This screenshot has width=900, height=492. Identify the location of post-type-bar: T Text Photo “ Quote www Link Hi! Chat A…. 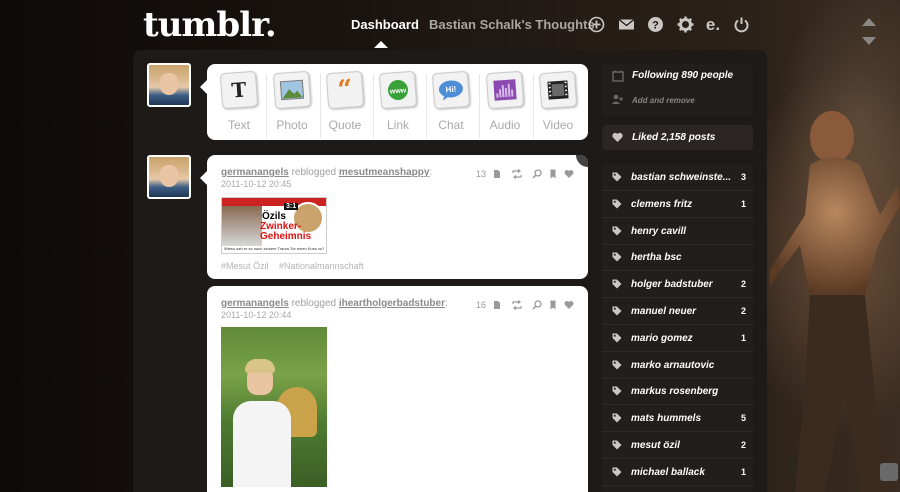
(394, 102).